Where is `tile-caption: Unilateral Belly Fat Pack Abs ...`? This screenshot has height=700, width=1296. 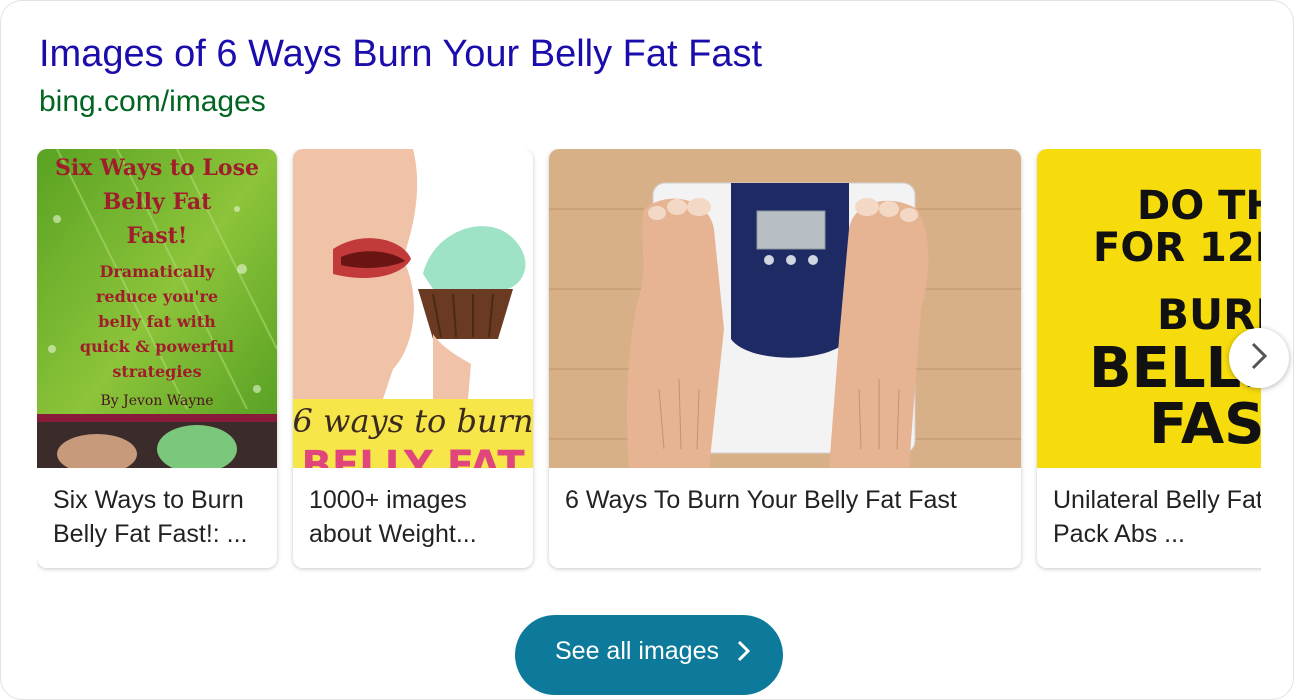
tile-caption: Unilateral Belly Fat Pack Abs ... is located at coordinates (1157, 517).